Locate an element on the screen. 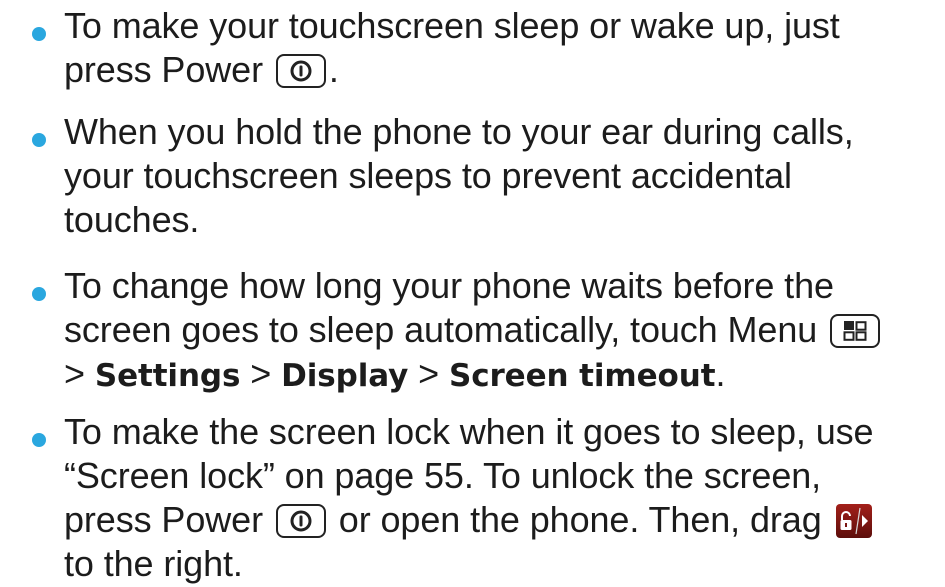 This screenshot has width=945, height=587. text-line: to the right. is located at coordinates (153, 563).